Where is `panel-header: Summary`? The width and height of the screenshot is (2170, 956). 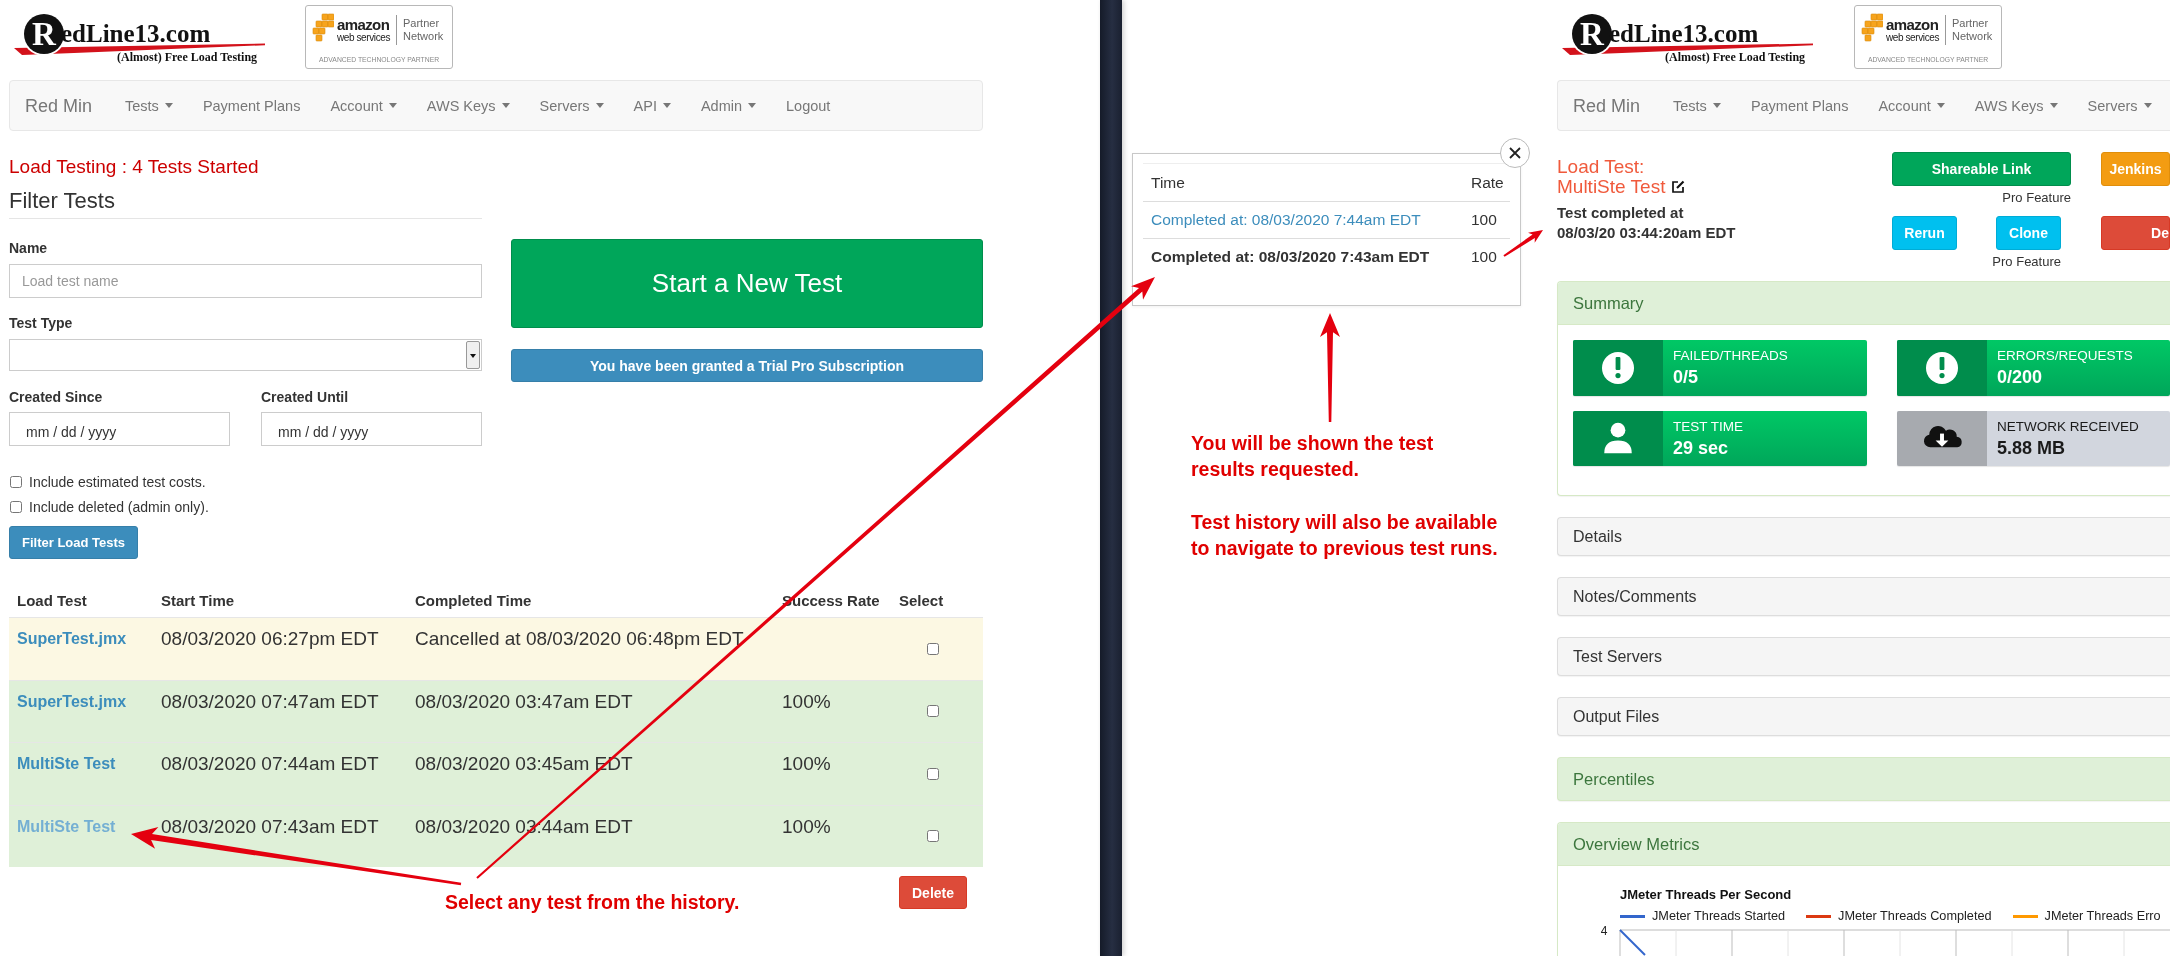
panel-header: Summary is located at coordinates (1864, 303).